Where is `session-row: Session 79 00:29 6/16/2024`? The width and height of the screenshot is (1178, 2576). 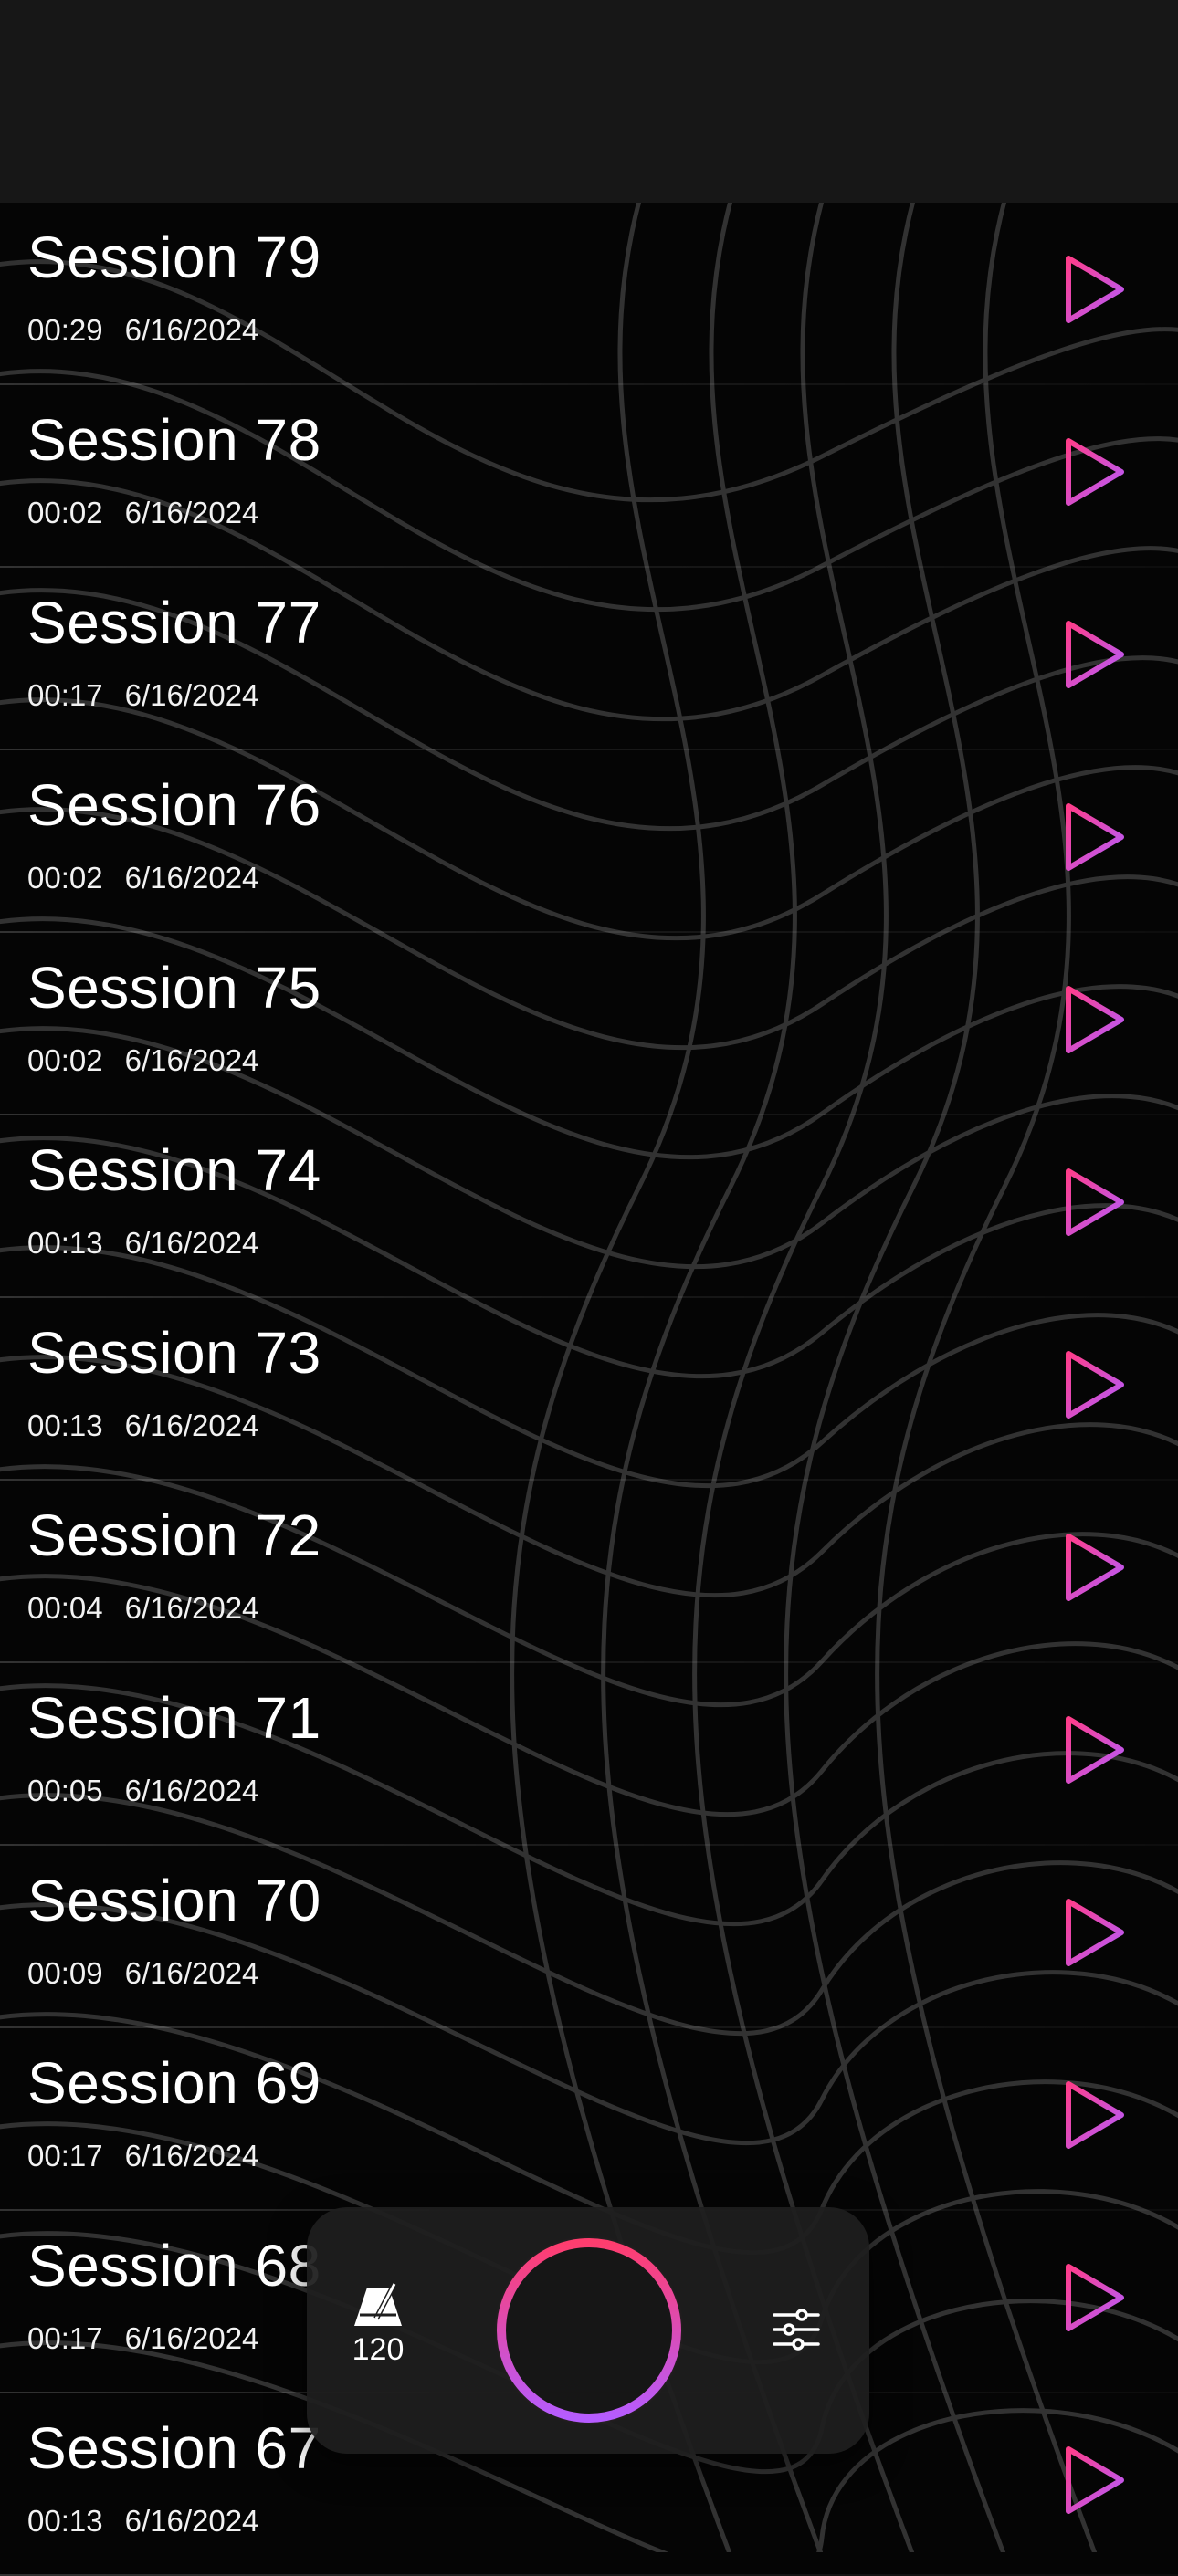 session-row: Session 79 00:29 6/16/2024 is located at coordinates (589, 294).